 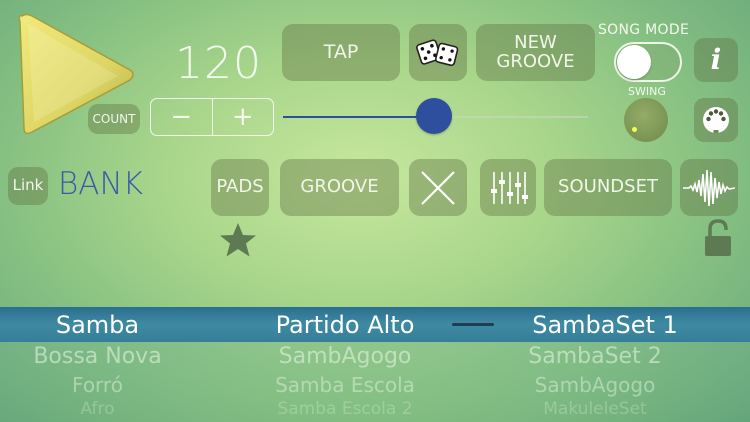 I want to click on groove-selected: Partido Alto, so click(x=345, y=325).